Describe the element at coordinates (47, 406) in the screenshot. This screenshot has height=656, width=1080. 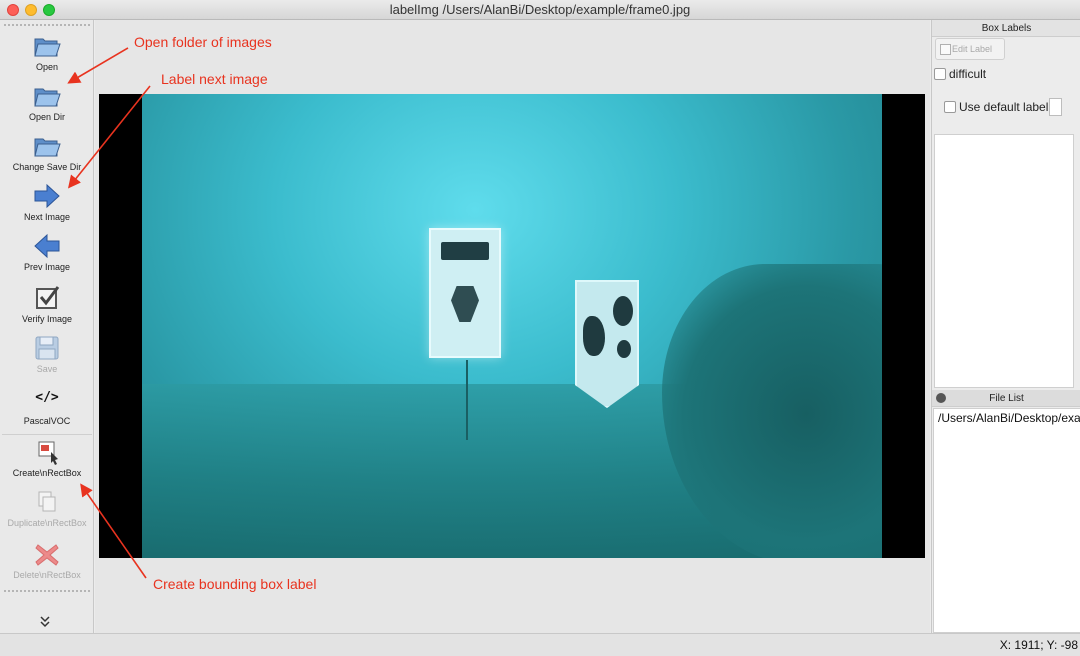
I see `format-button: </> PascalVOC` at that location.